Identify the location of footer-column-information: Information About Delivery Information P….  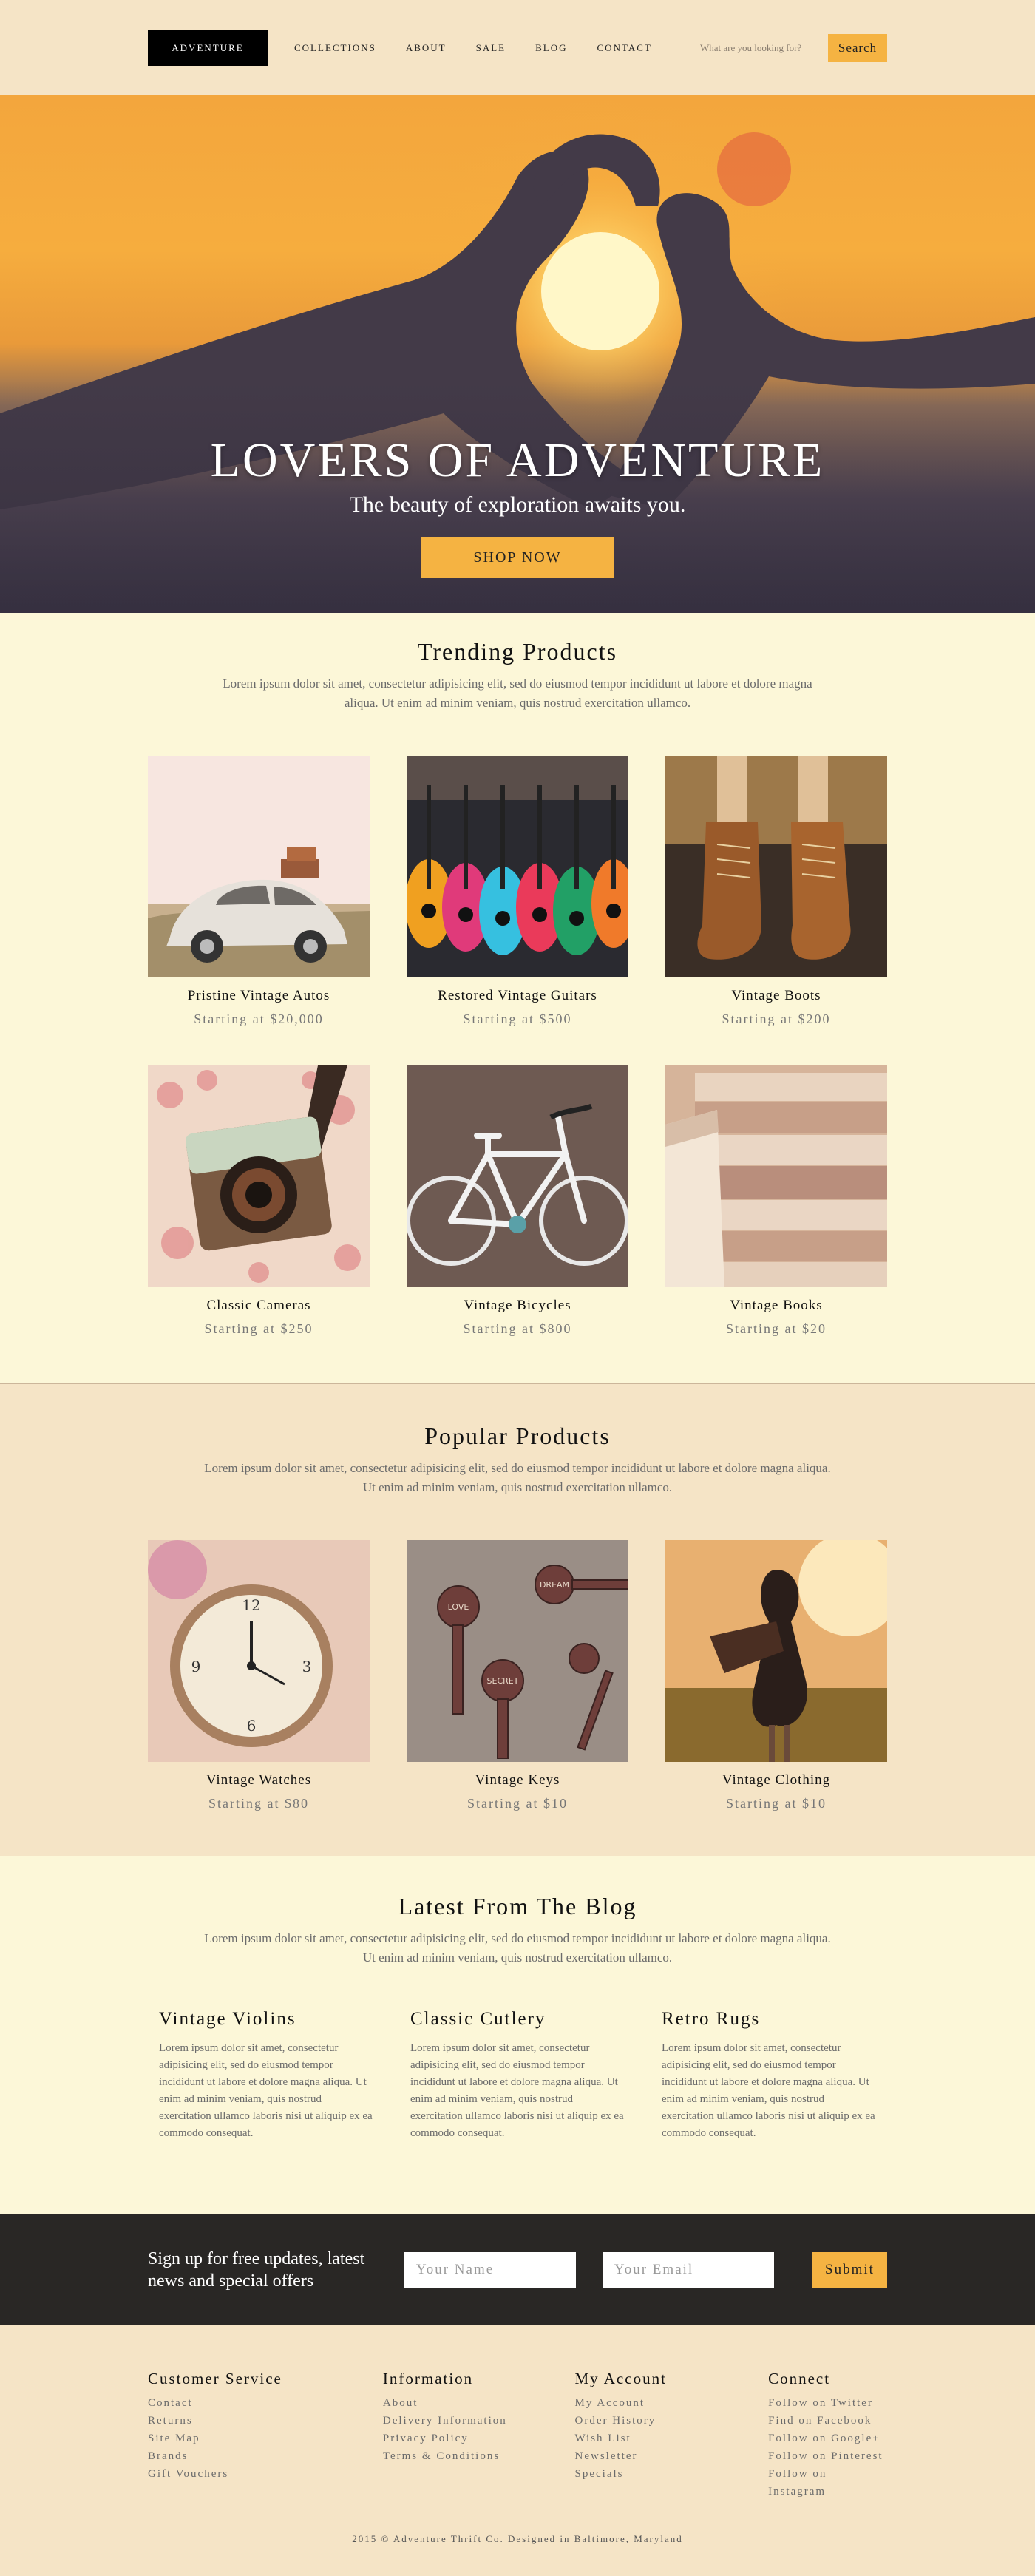
(479, 2435).